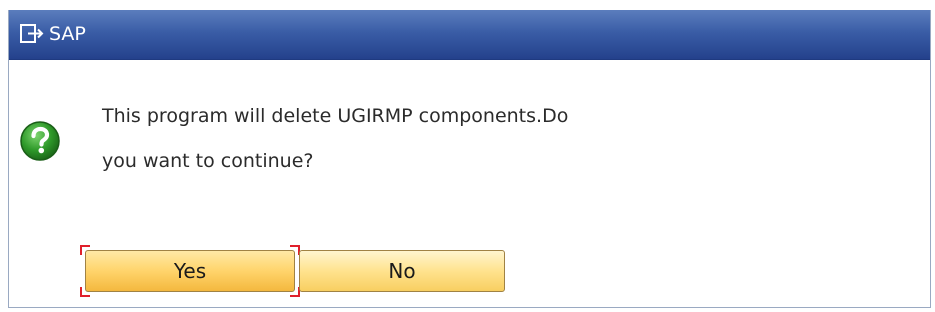 The width and height of the screenshot is (935, 312). What do you see at coordinates (32, 34) in the screenshot?
I see `exit-door-icon` at bounding box center [32, 34].